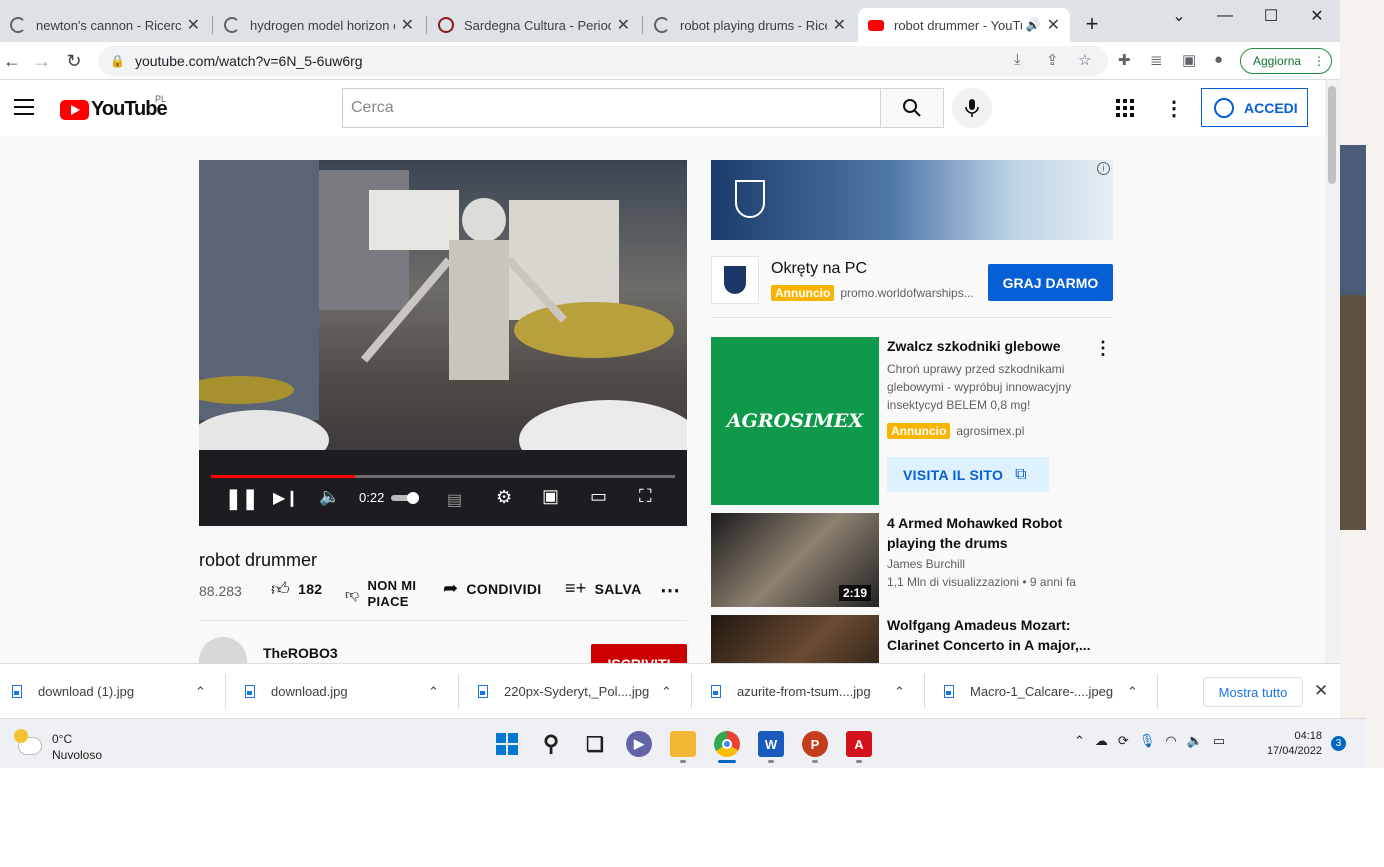 The image size is (1384, 867). I want to click on reload-button: ↻, so click(74, 61).